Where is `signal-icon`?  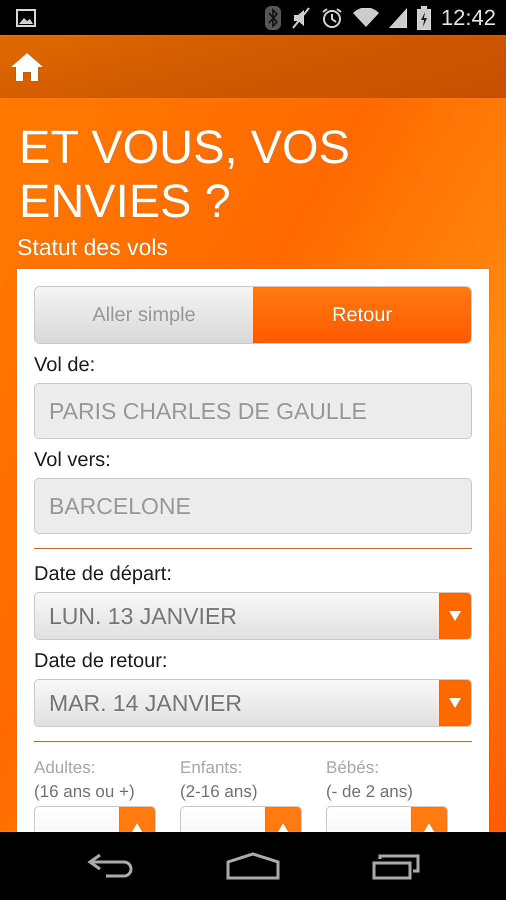 signal-icon is located at coordinates (397, 18).